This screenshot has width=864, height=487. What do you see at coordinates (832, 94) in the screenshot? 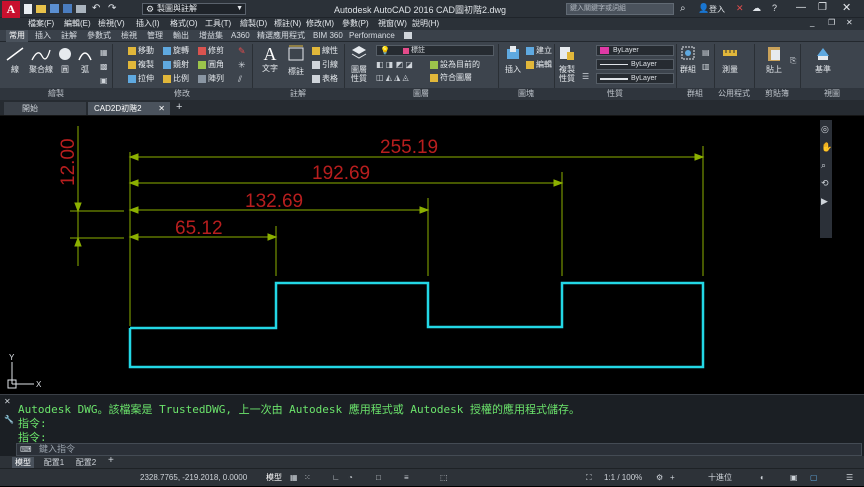
I see `ribbon-panel-label: 視圖` at bounding box center [832, 94].